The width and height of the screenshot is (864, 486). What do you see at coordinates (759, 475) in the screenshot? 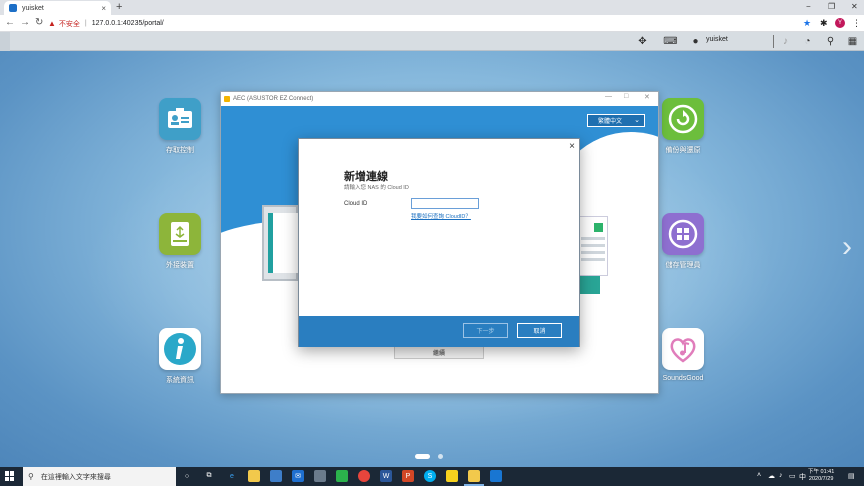
I see `tray-expand-icon: ˄` at bounding box center [759, 475].